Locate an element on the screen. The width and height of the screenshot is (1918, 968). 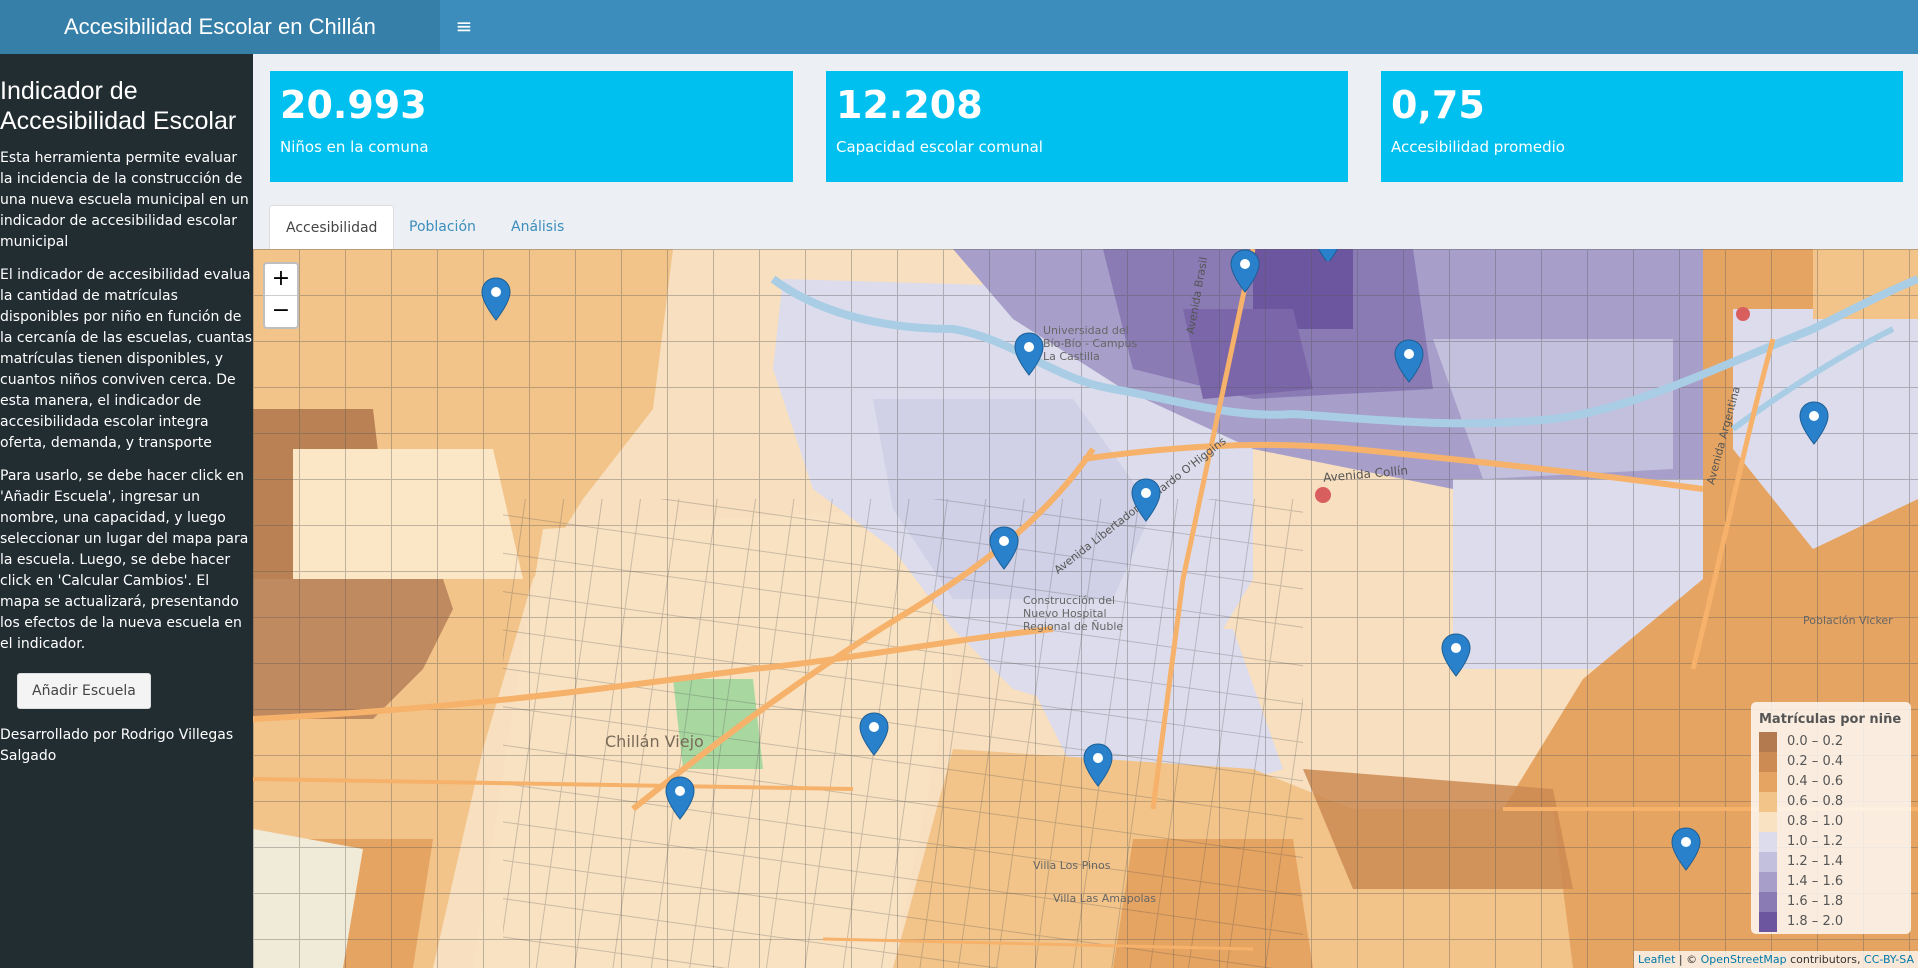
attribution-contributors: contributors, is located at coordinates (1825, 959).